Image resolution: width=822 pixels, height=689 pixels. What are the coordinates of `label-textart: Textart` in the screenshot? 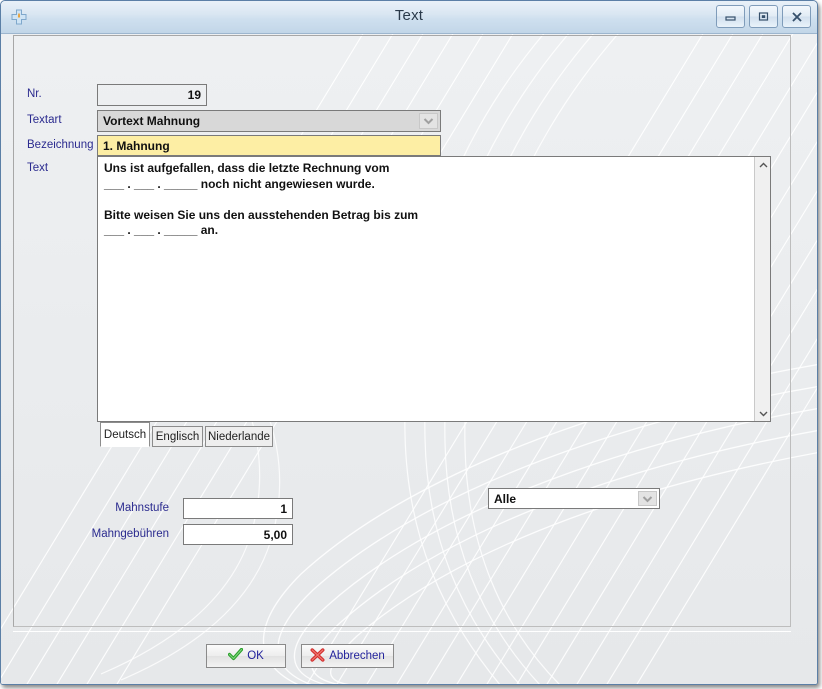 It's located at (44, 120).